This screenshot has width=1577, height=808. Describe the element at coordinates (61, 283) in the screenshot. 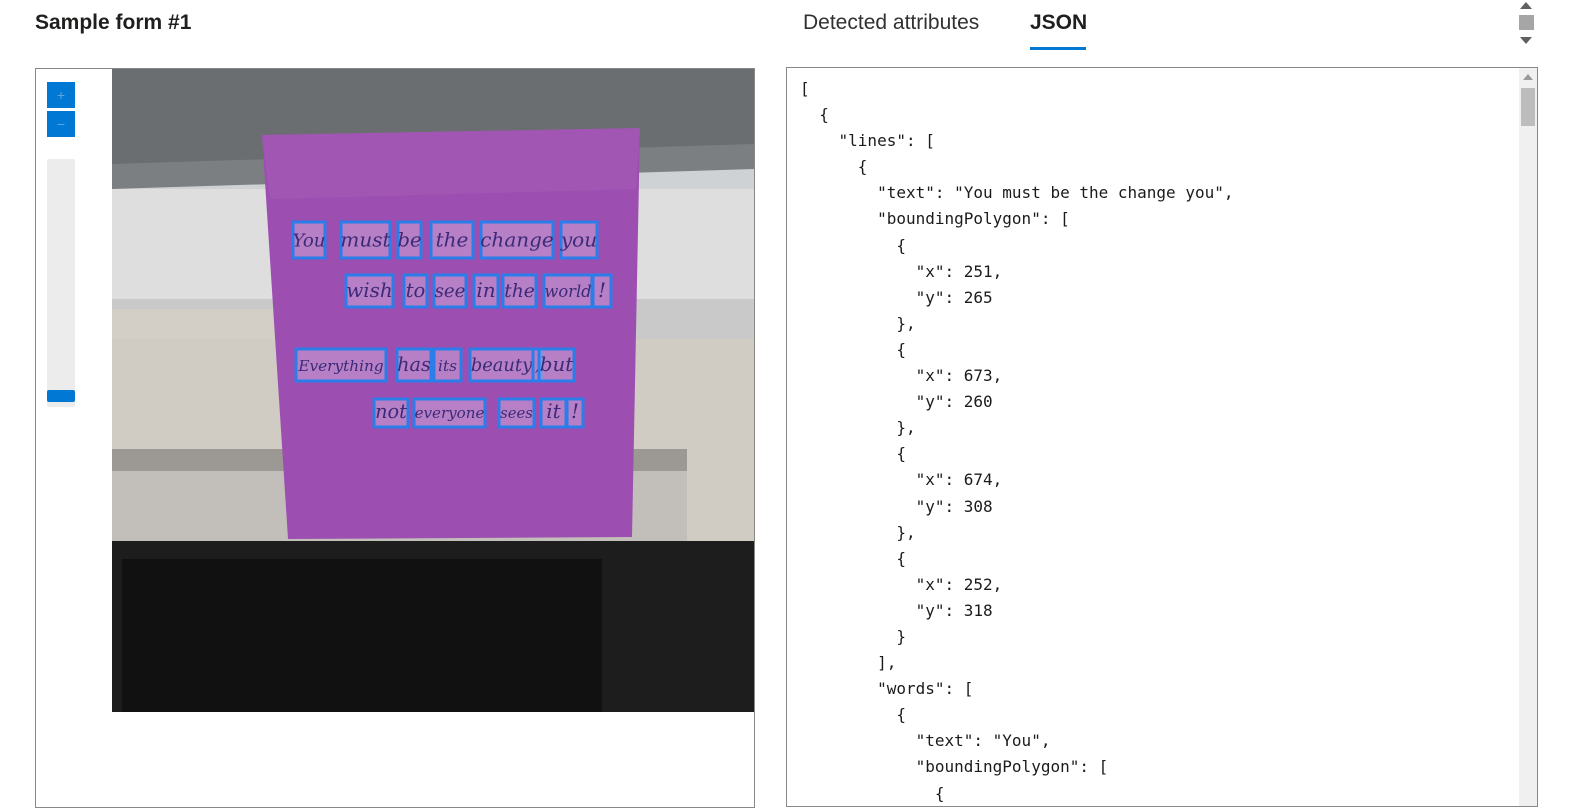

I see `zoom-slider` at that location.